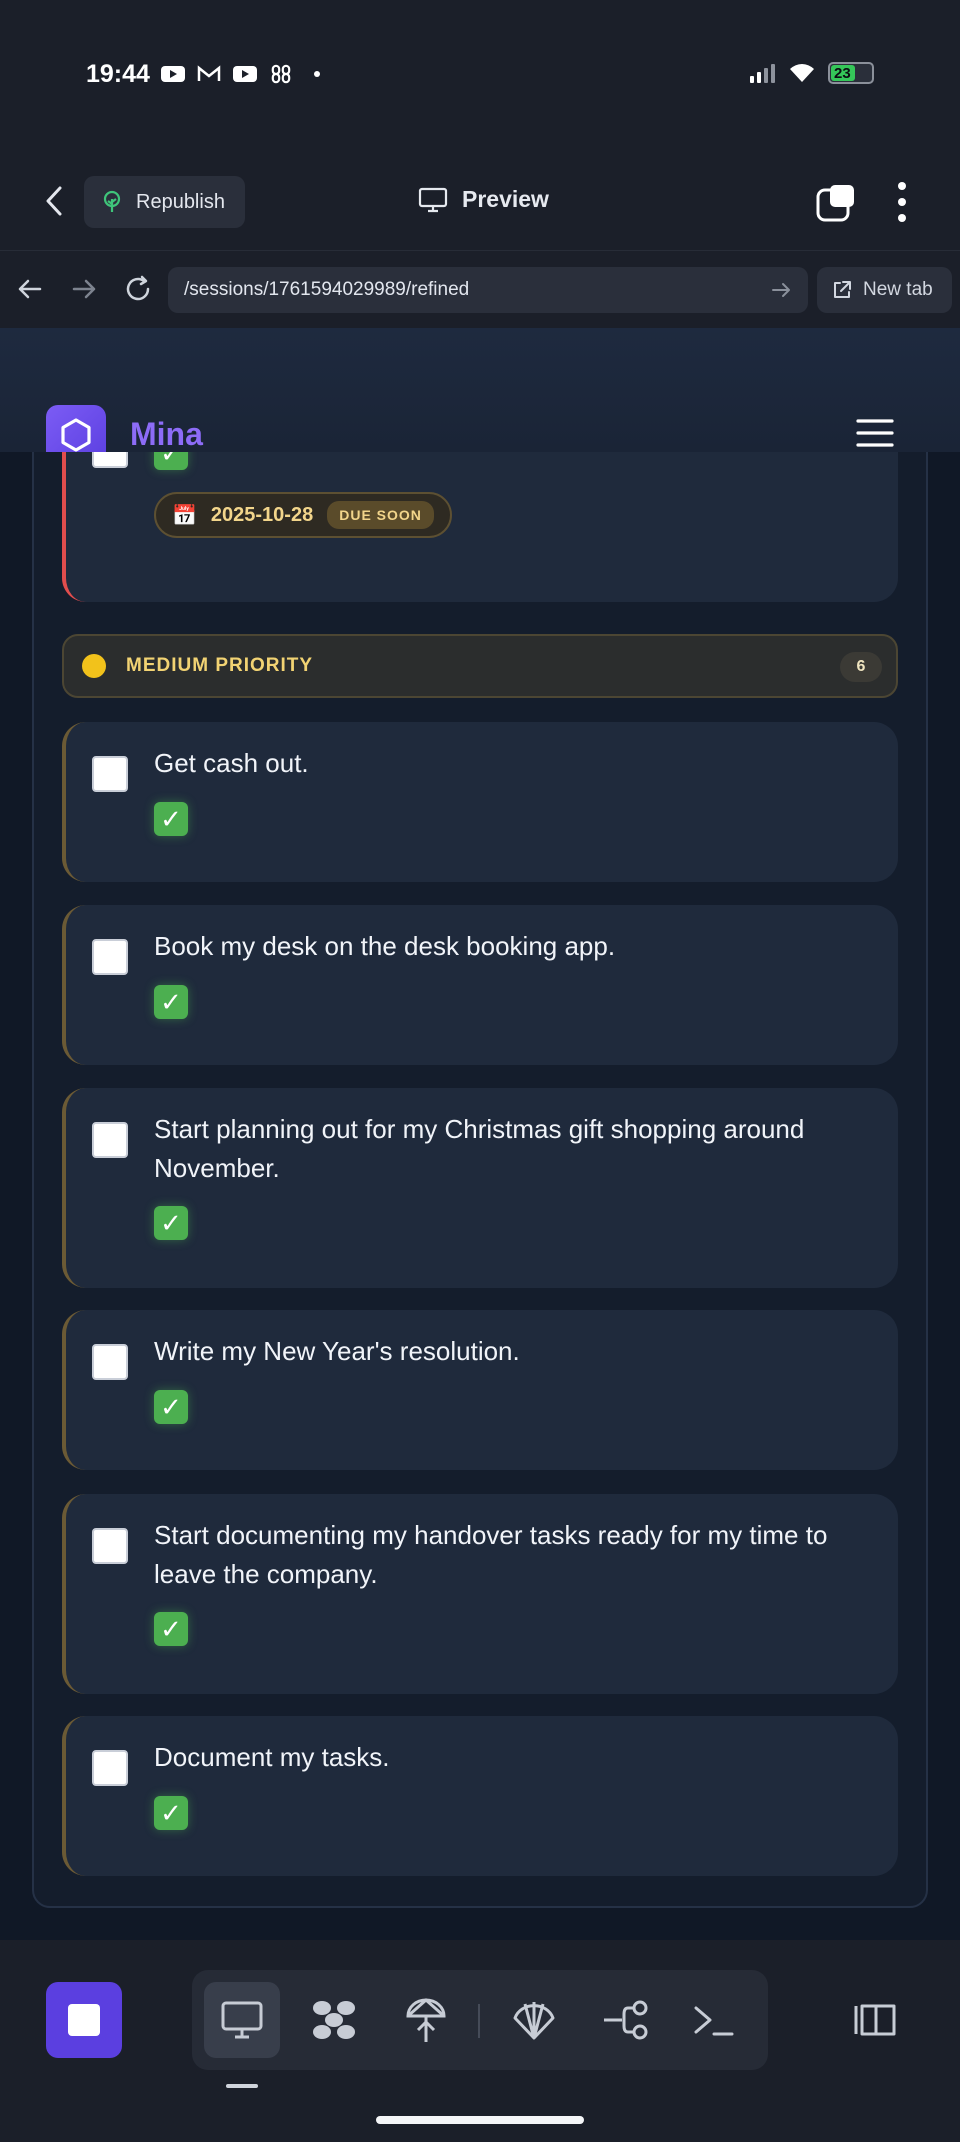  Describe the element at coordinates (480, 666) in the screenshot. I see `medium-priority-header: MEDIUM PRIORITY 6` at that location.